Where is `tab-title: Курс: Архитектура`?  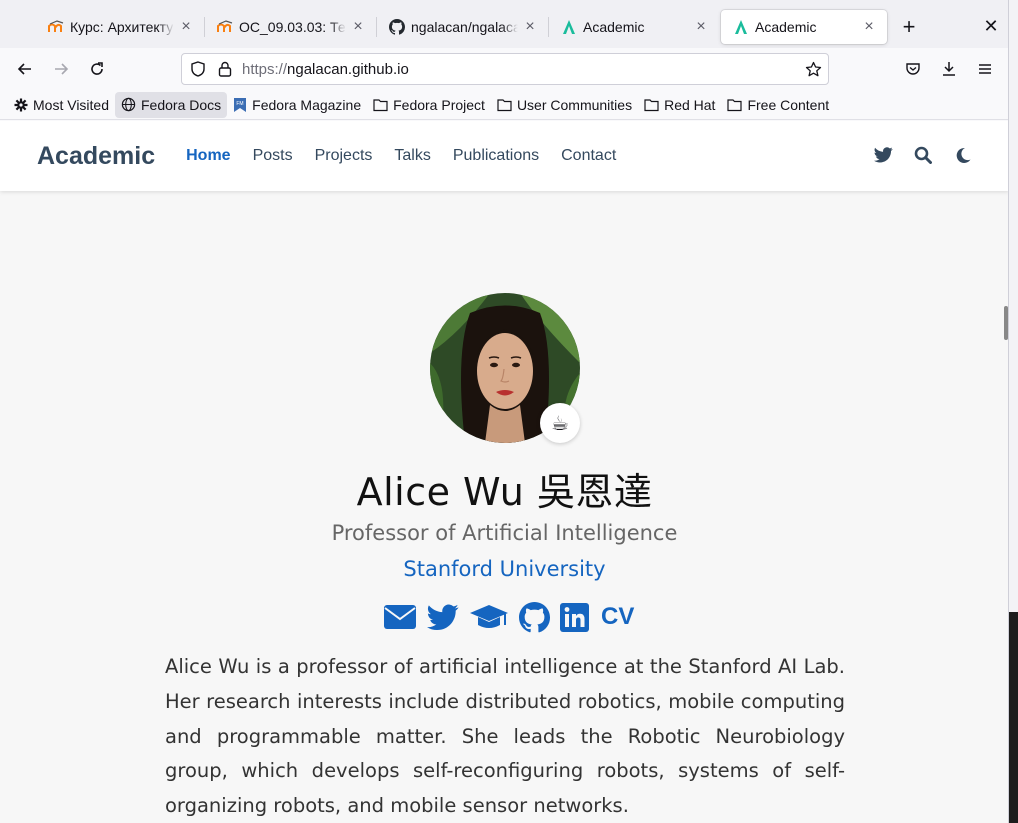 tab-title: Курс: Архитектура is located at coordinates (122, 27).